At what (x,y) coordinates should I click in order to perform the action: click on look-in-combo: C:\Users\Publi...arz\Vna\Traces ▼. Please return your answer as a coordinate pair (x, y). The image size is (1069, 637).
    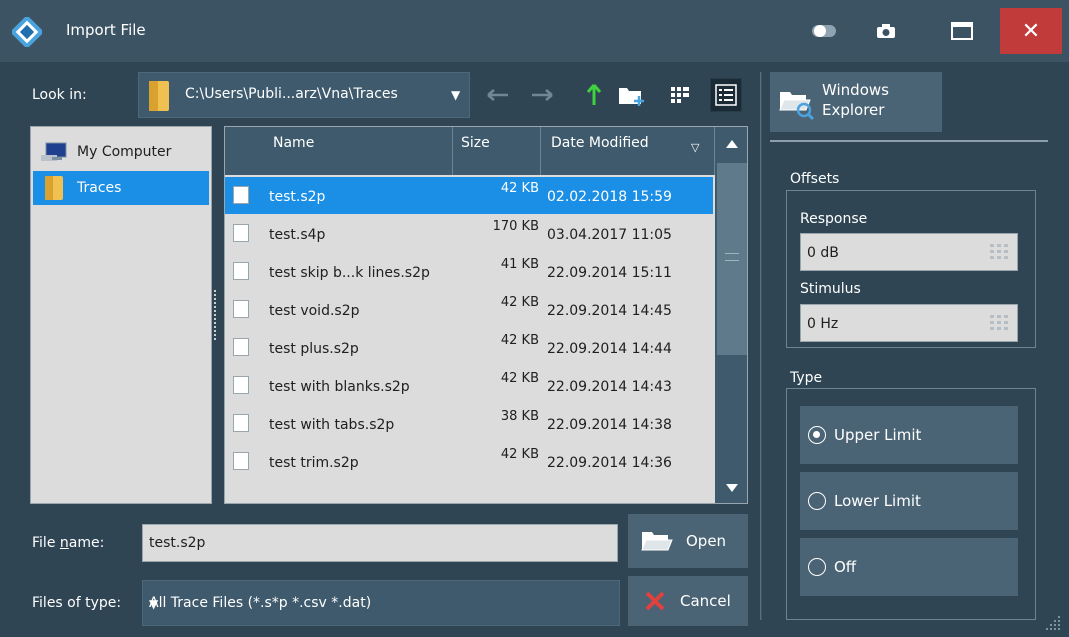
    Looking at the image, I should click on (304, 95).